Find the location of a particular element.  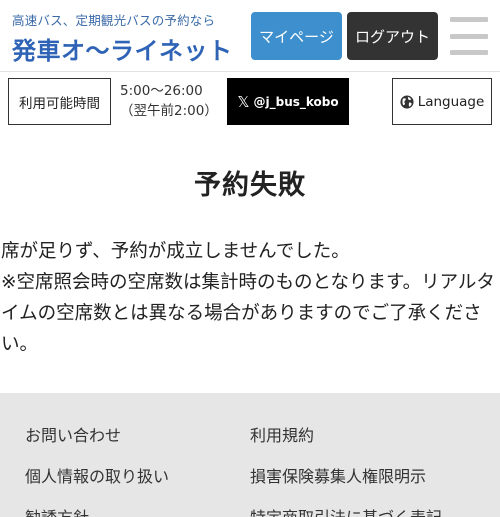

hours-line1: 5:00〜26:00 is located at coordinates (161, 91).